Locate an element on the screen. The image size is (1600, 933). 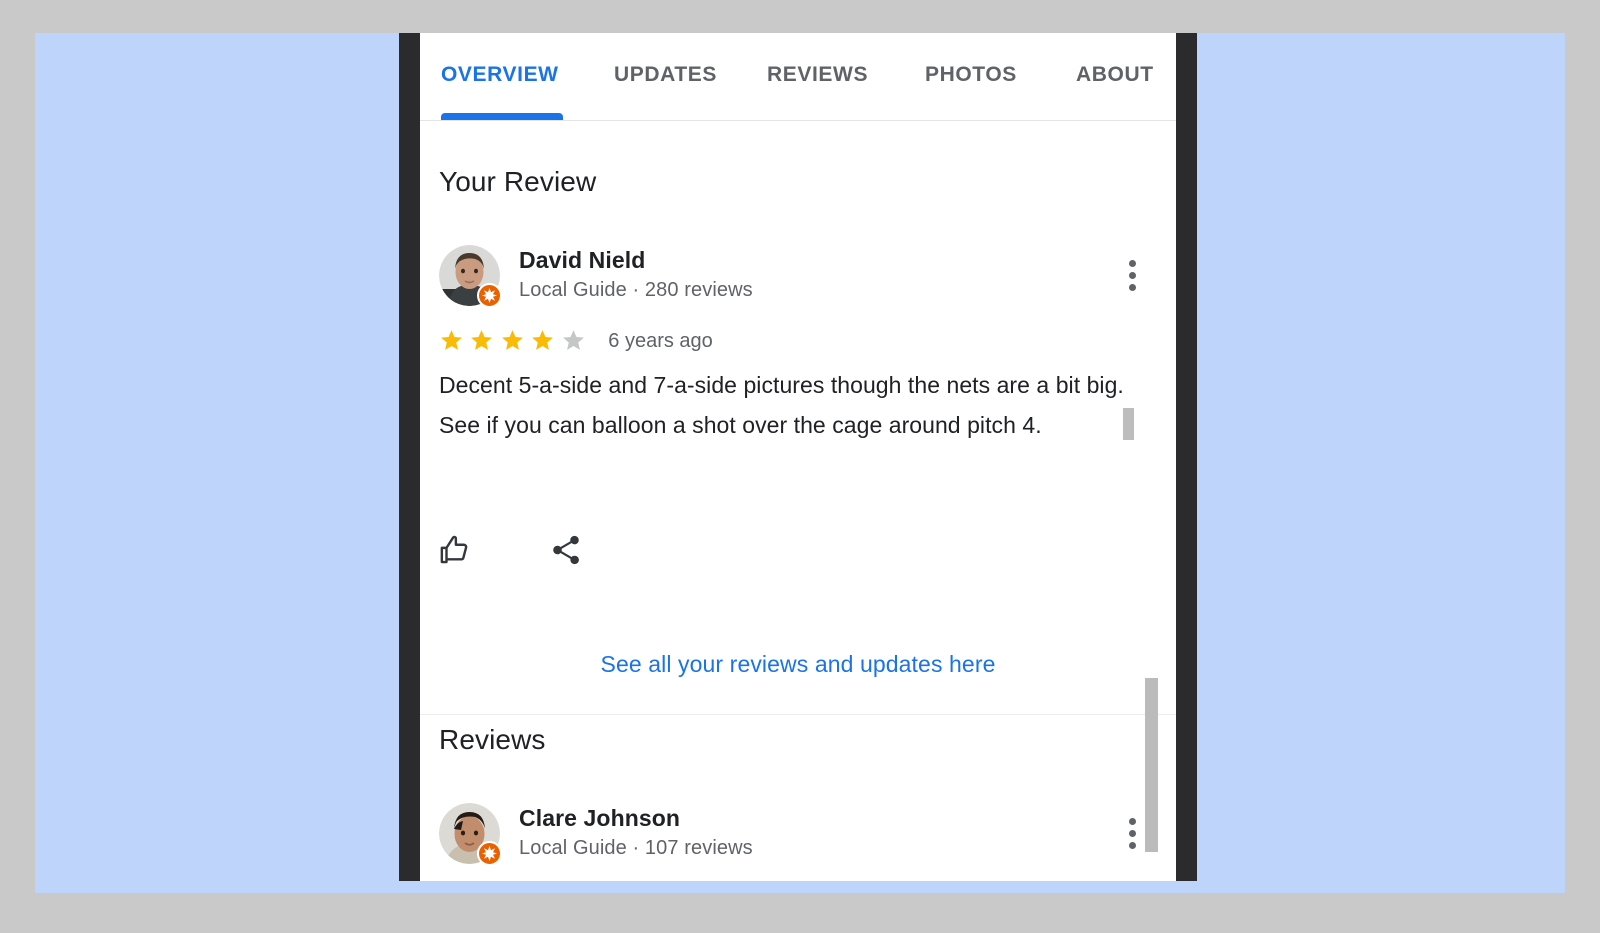
page-scrollbar-thumb is located at coordinates (1151, 765).